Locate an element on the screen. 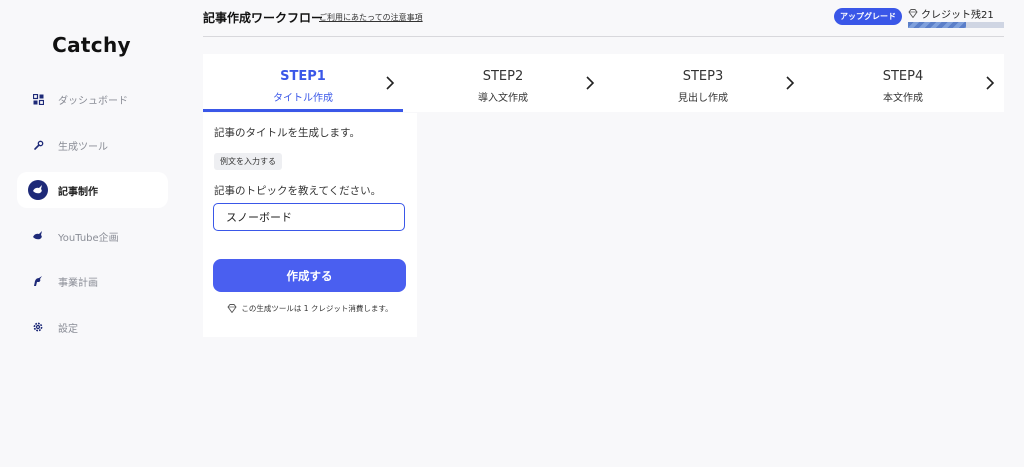  sidebar-item-dashboard: ダッシュボード is located at coordinates (92, 99).